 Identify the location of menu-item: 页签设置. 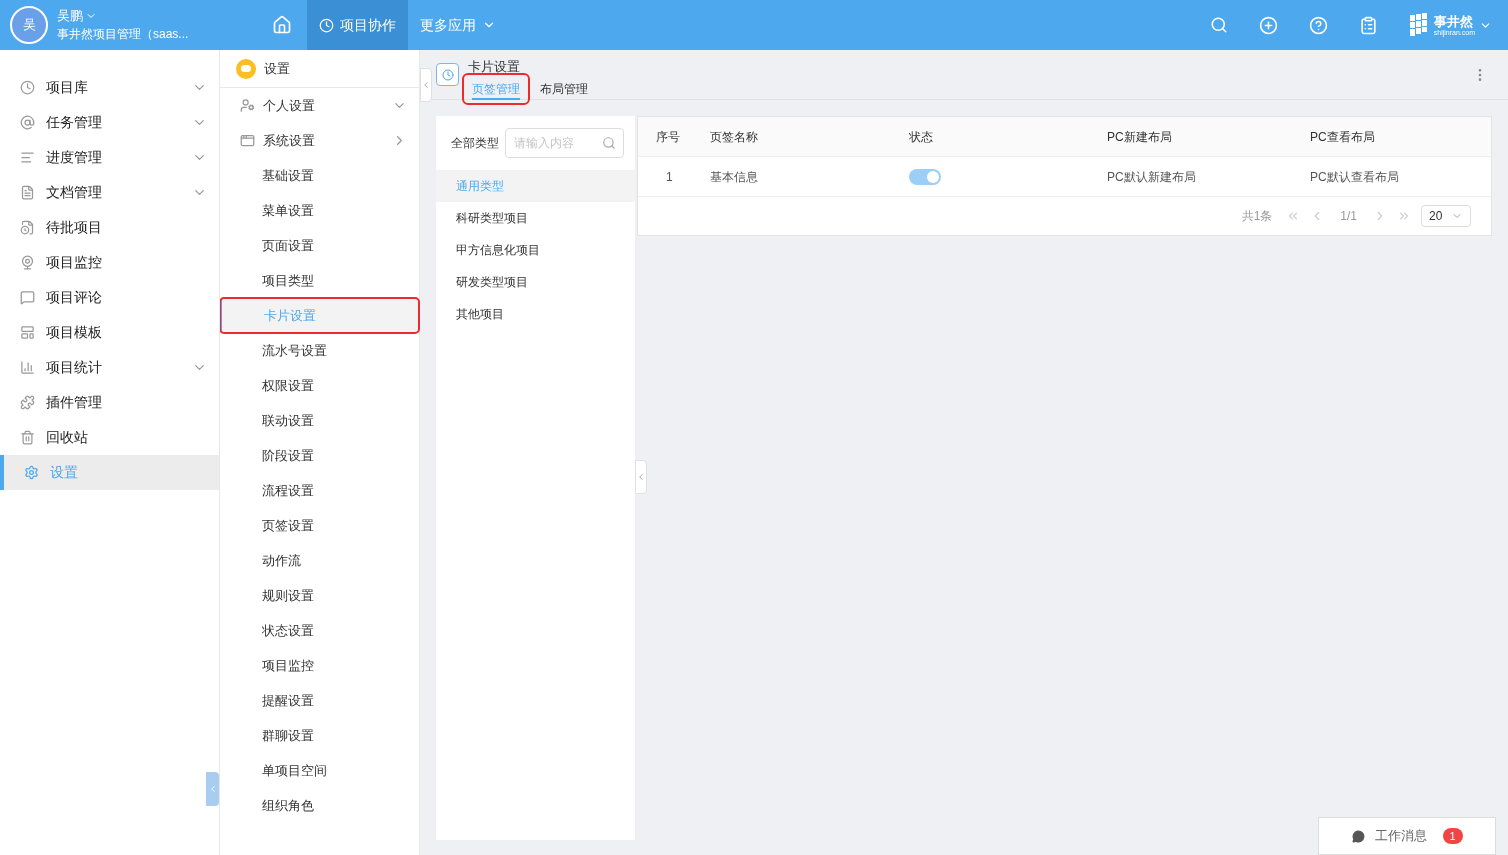
(319, 525).